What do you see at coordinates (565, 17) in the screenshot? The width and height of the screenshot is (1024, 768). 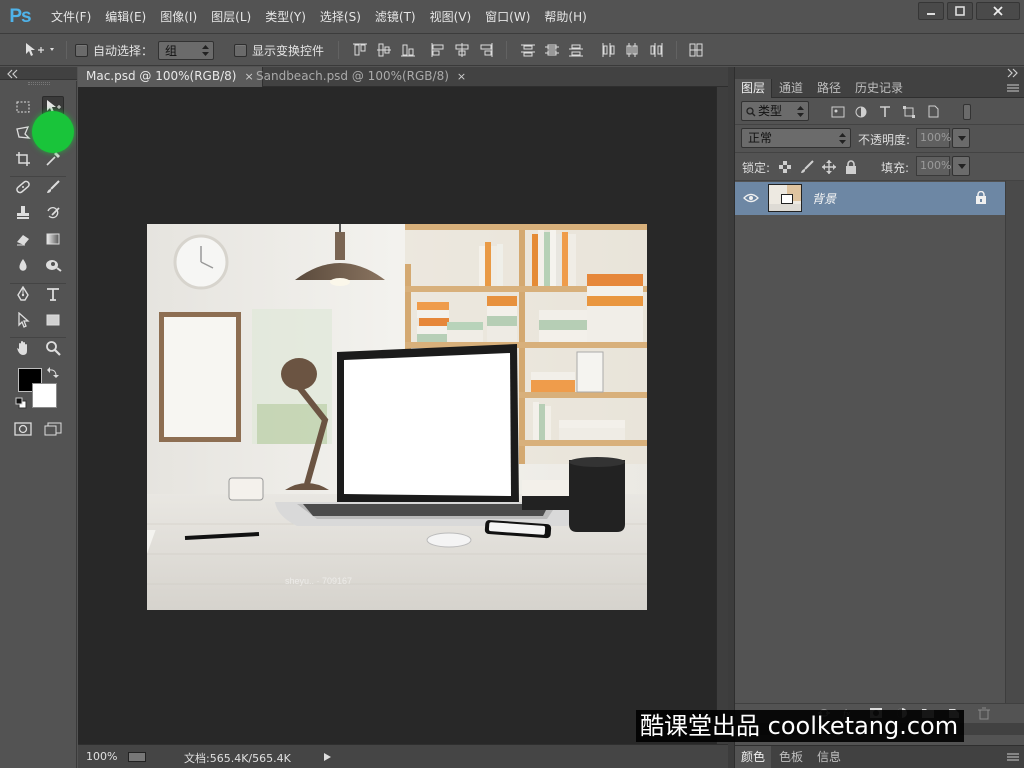 I see `menu-help: 帮助(H)` at bounding box center [565, 17].